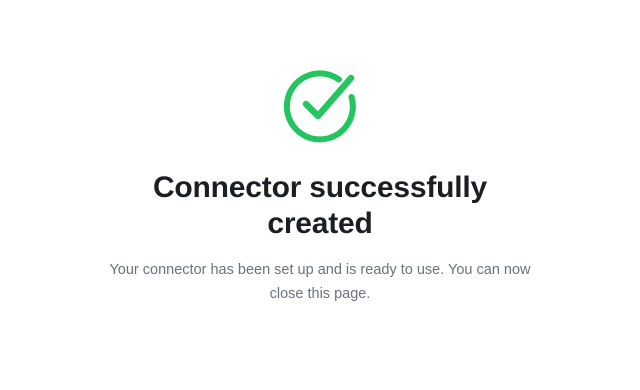 The image size is (640, 390). I want to click on page-title: Connector successfully created, so click(320, 205).